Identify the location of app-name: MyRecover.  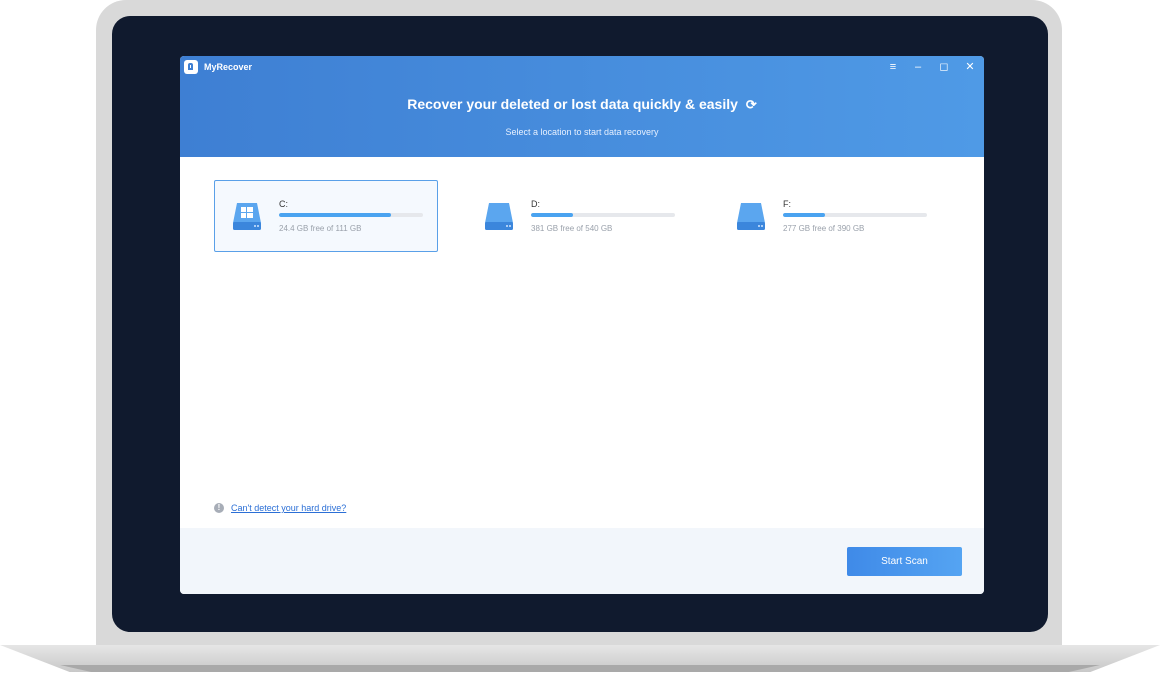
(228, 67).